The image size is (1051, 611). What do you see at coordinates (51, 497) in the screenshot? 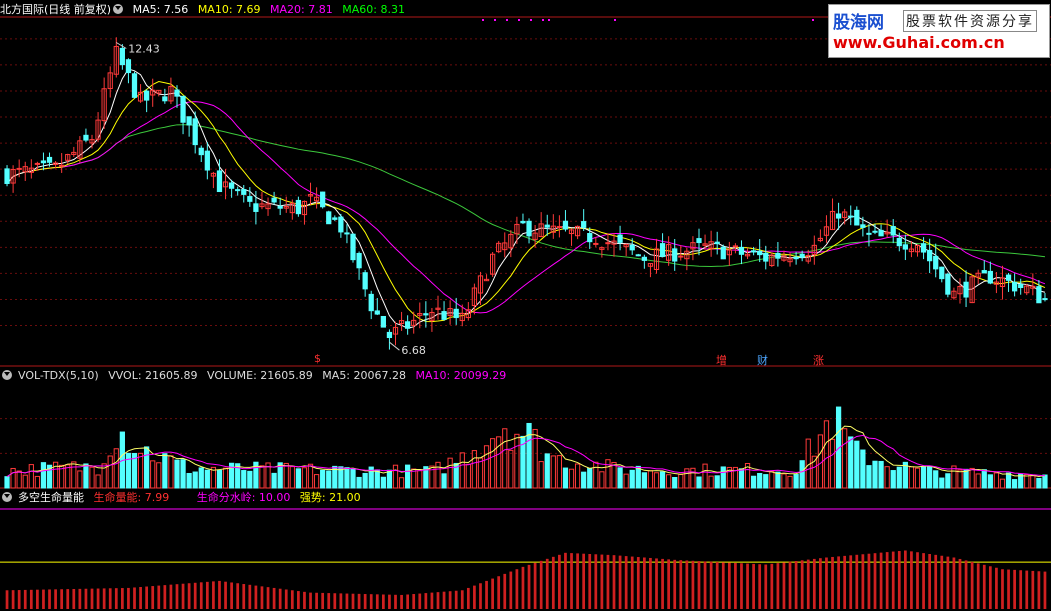
I see `life-indicator-name: 多空生命量能` at bounding box center [51, 497].